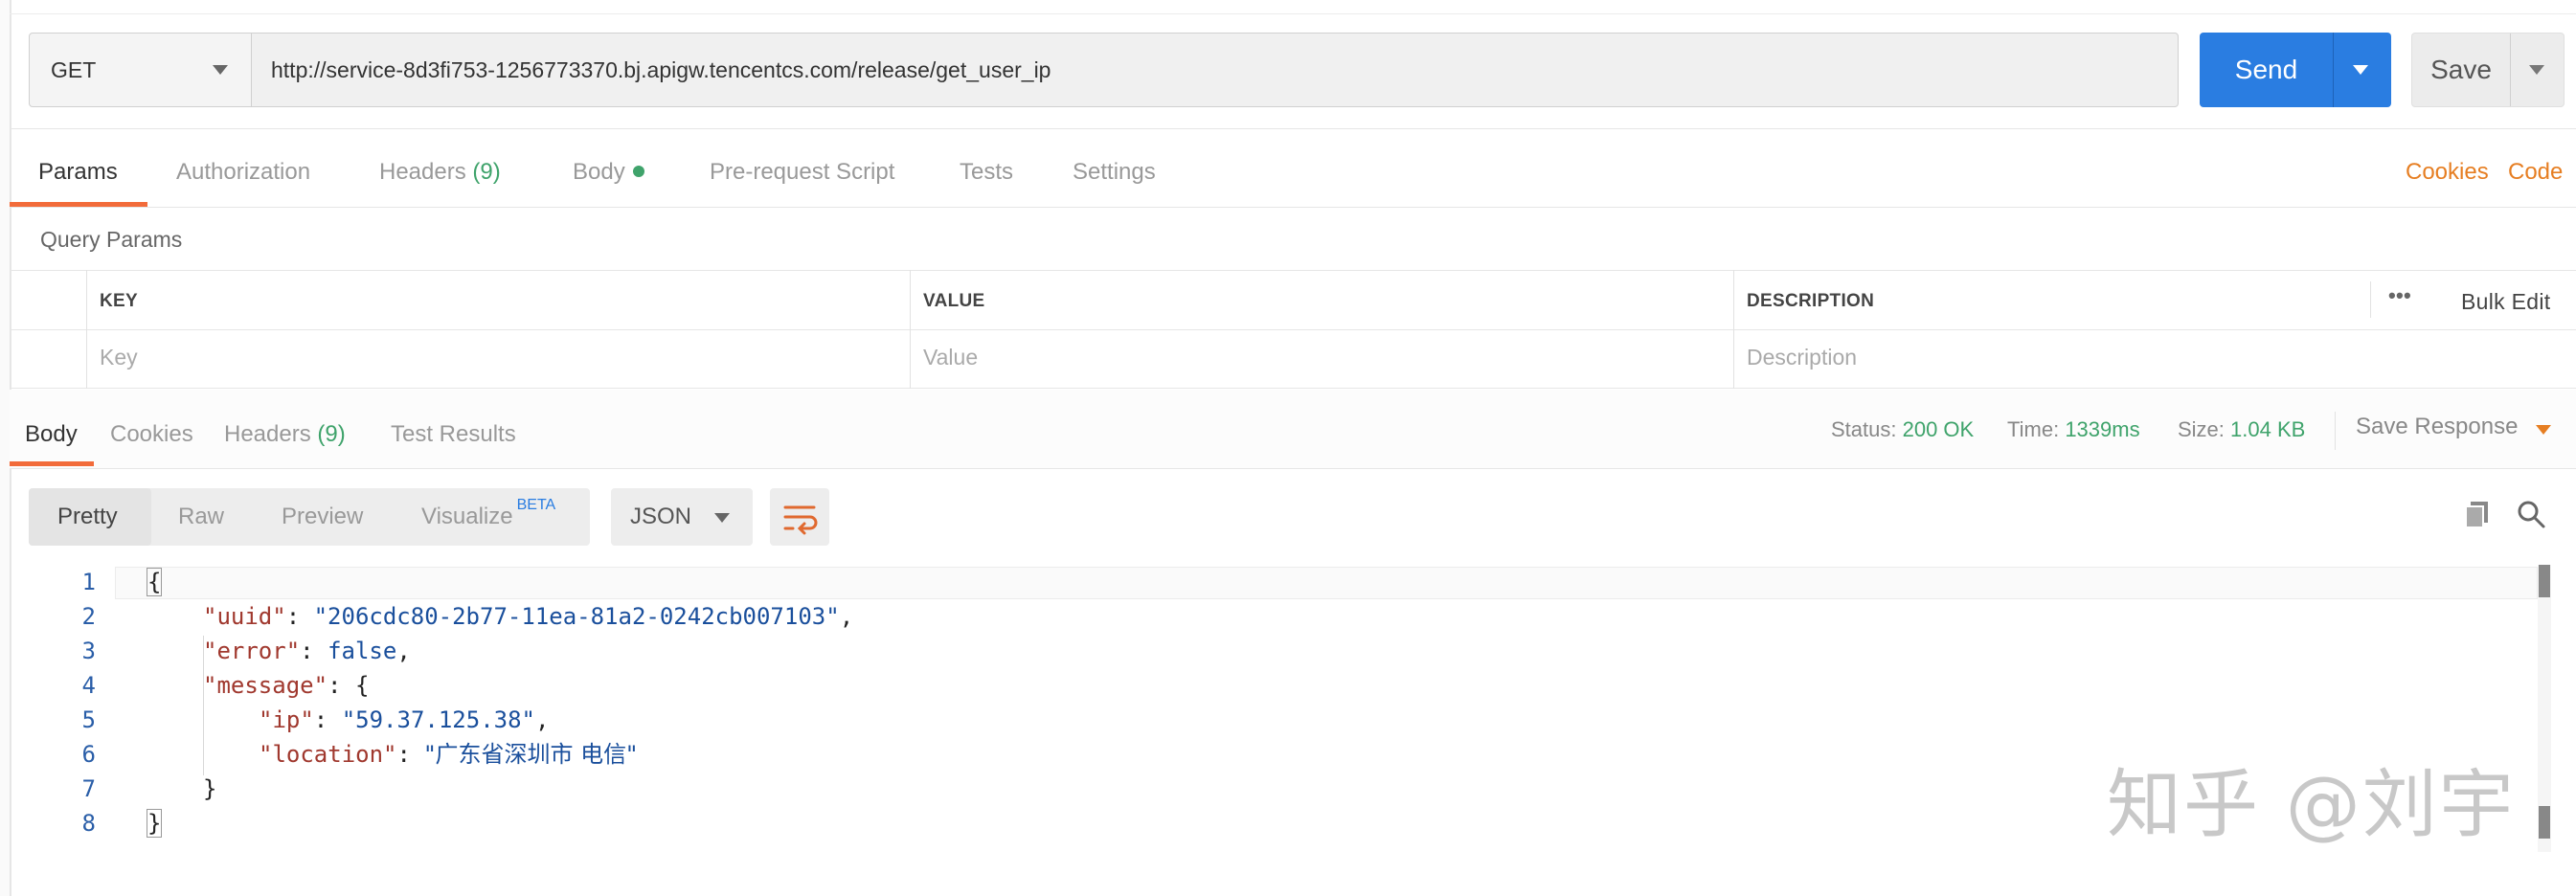 This screenshot has height=896, width=2576. Describe the element at coordinates (141, 70) in the screenshot. I see `method-select: GET` at that location.